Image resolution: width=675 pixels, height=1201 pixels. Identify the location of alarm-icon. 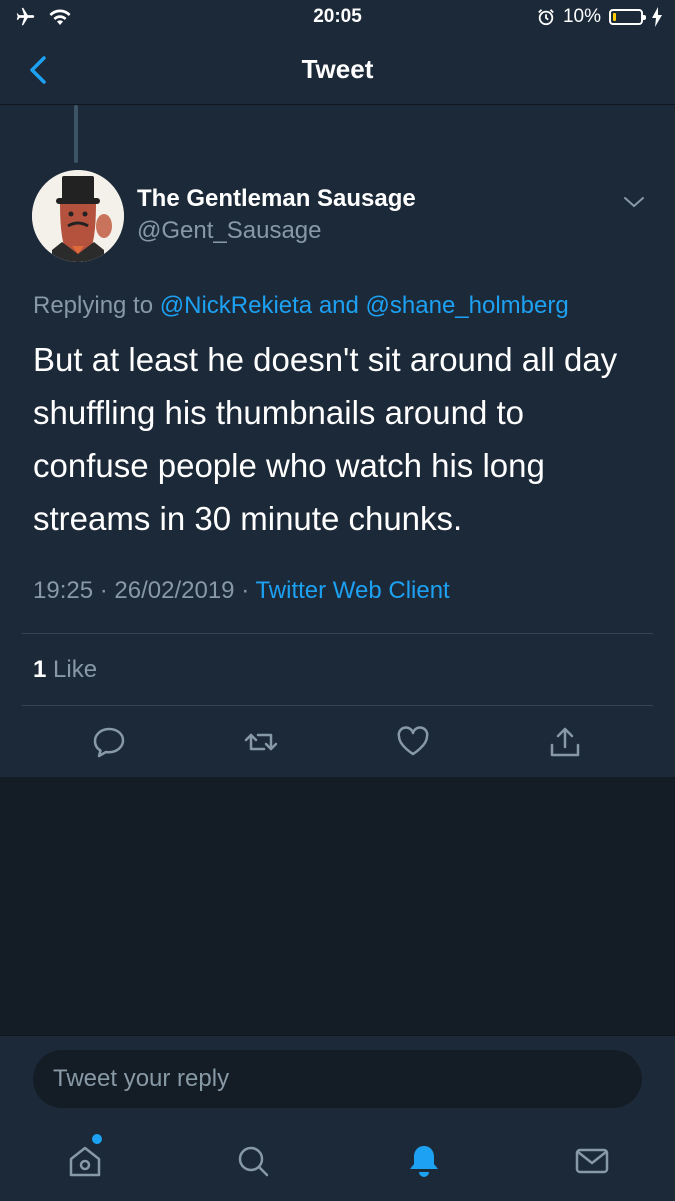
(546, 17).